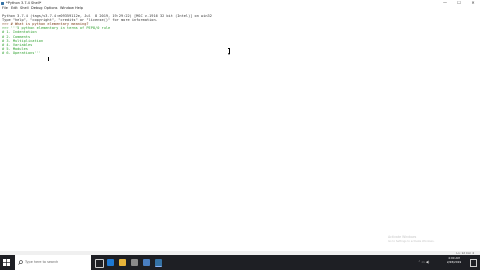 The width and height of the screenshot is (480, 270). What do you see at coordinates (21, 53) in the screenshot?
I see `shell-line-item: # 6. Operations'''` at bounding box center [21, 53].